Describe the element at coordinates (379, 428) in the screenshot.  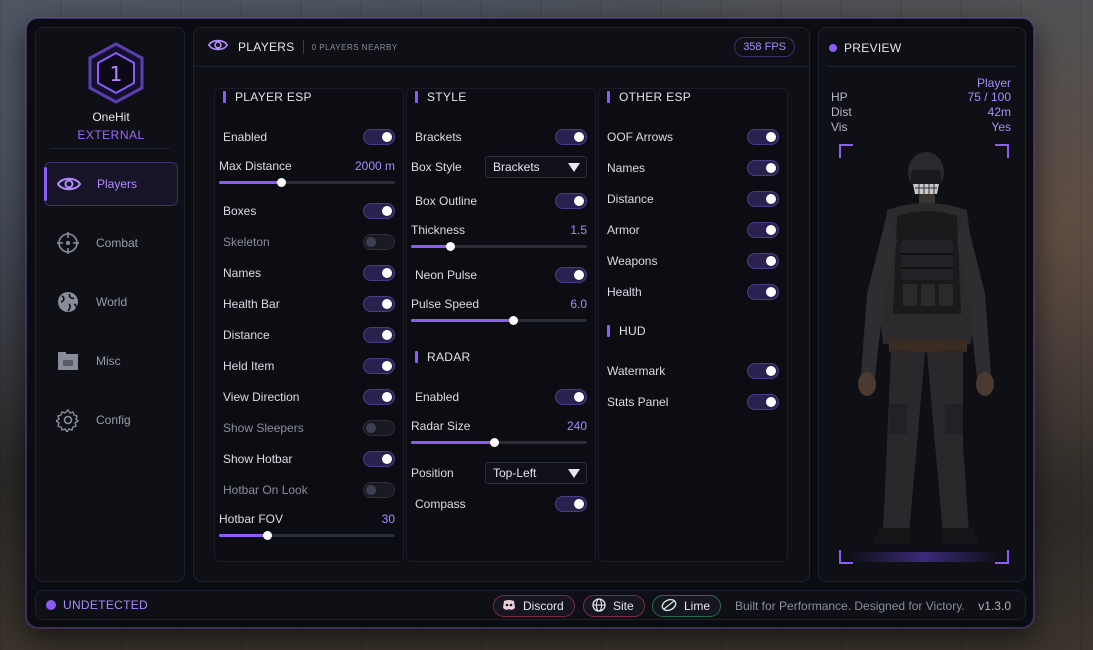
I see `show-sleepers-toggle` at that location.